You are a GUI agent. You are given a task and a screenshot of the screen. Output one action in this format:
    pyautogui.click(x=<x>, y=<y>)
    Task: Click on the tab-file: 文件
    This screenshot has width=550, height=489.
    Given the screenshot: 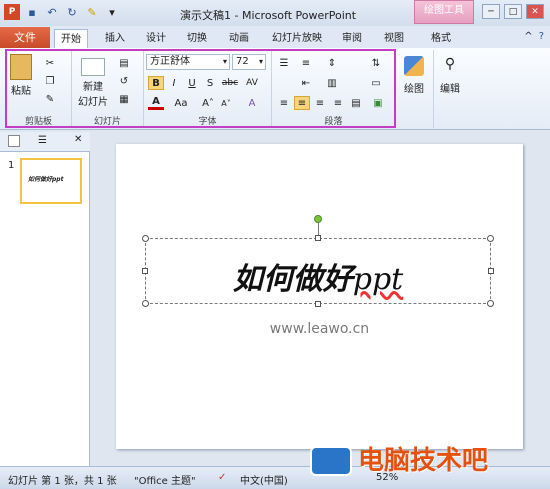 What is the action you would take?
    pyautogui.click(x=25, y=37)
    